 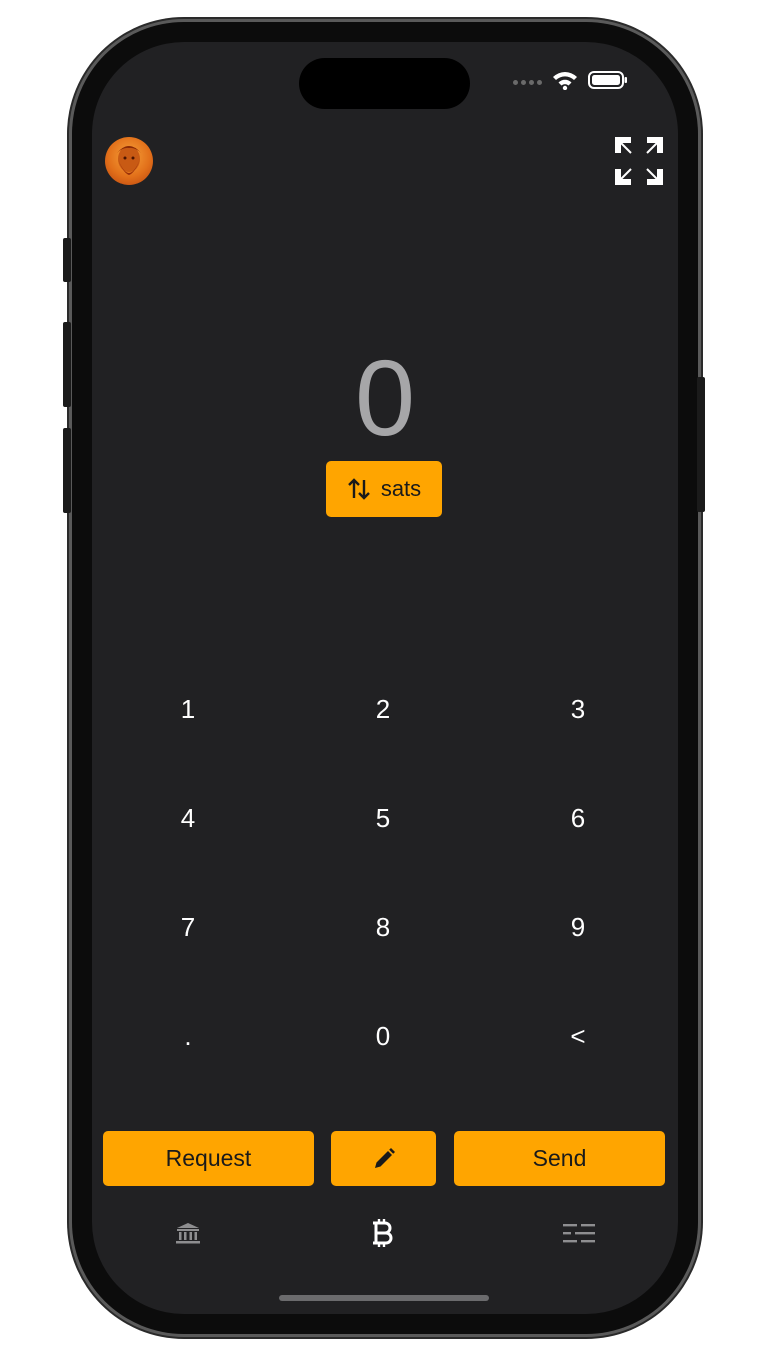 What do you see at coordinates (67, 470) in the screenshot?
I see `volume-down-button` at bounding box center [67, 470].